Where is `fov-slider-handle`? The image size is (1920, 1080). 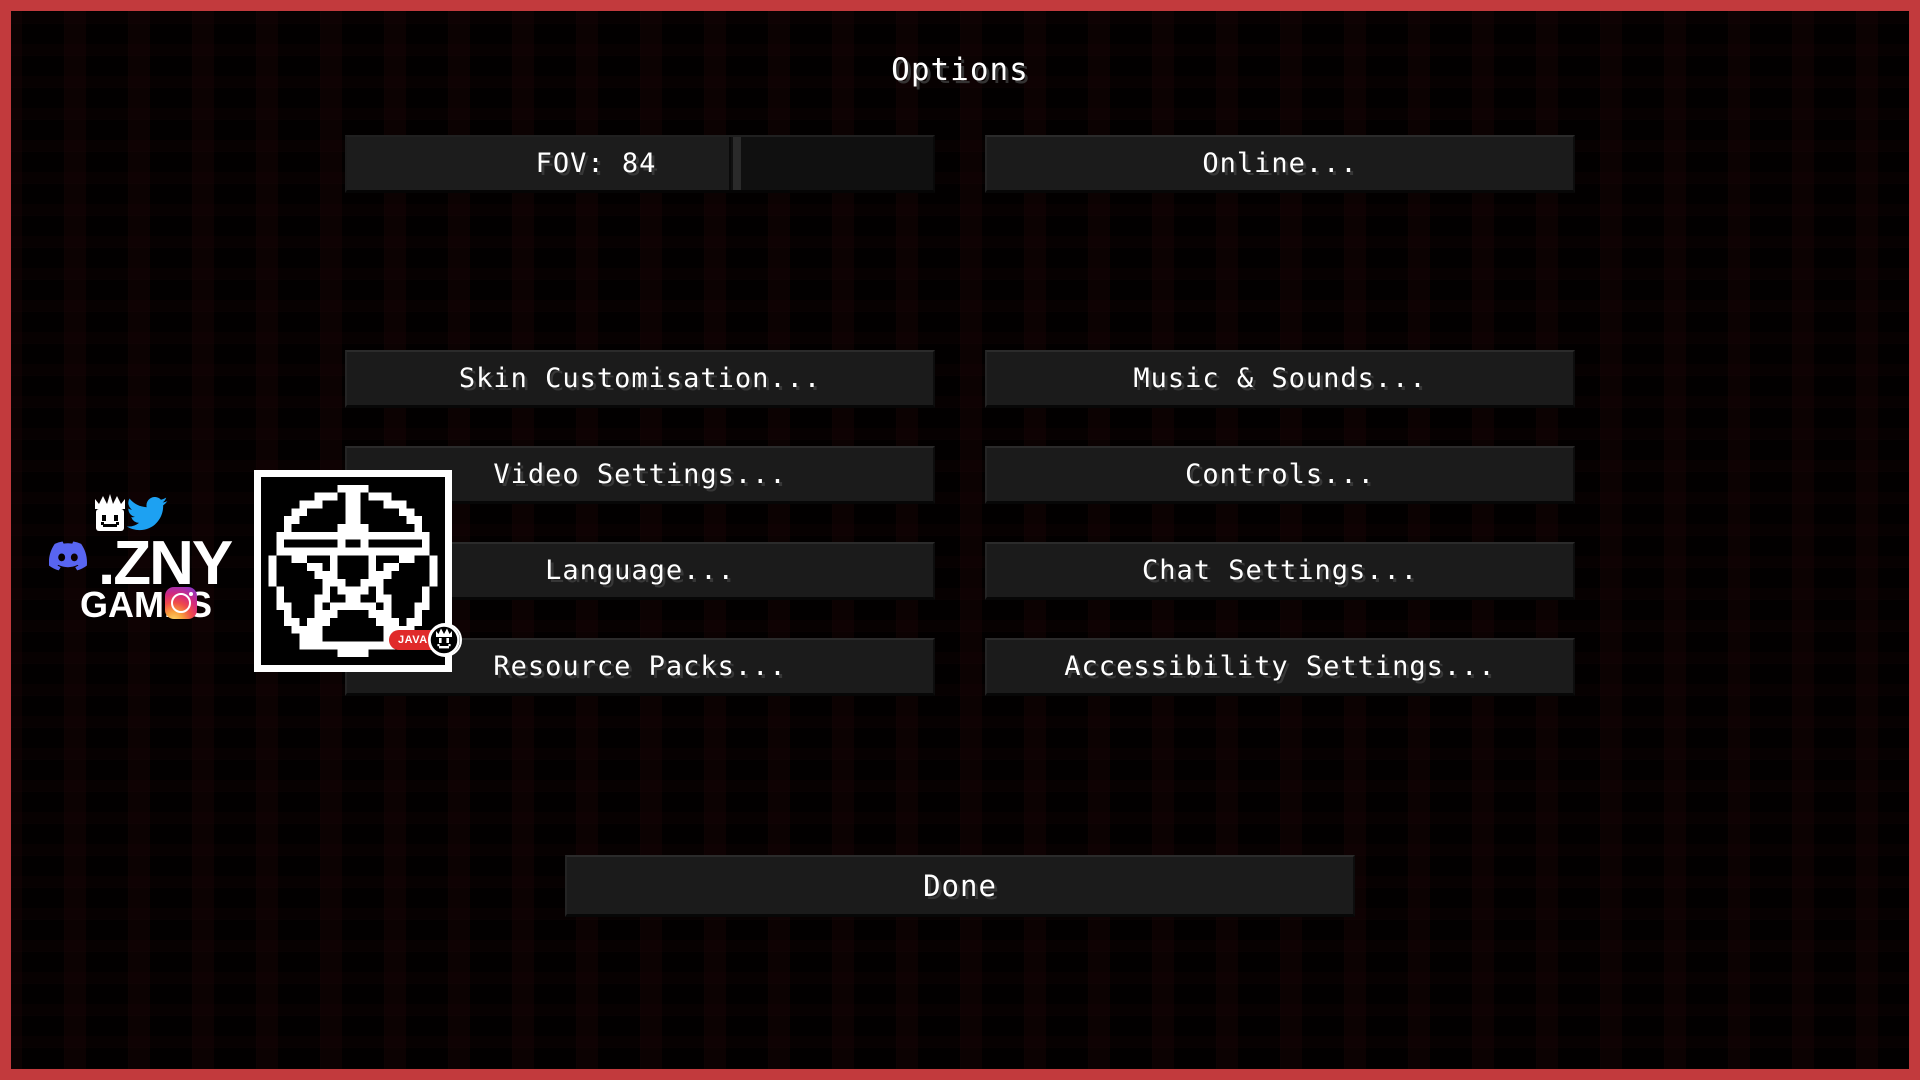 fov-slider-handle is located at coordinates (737, 163).